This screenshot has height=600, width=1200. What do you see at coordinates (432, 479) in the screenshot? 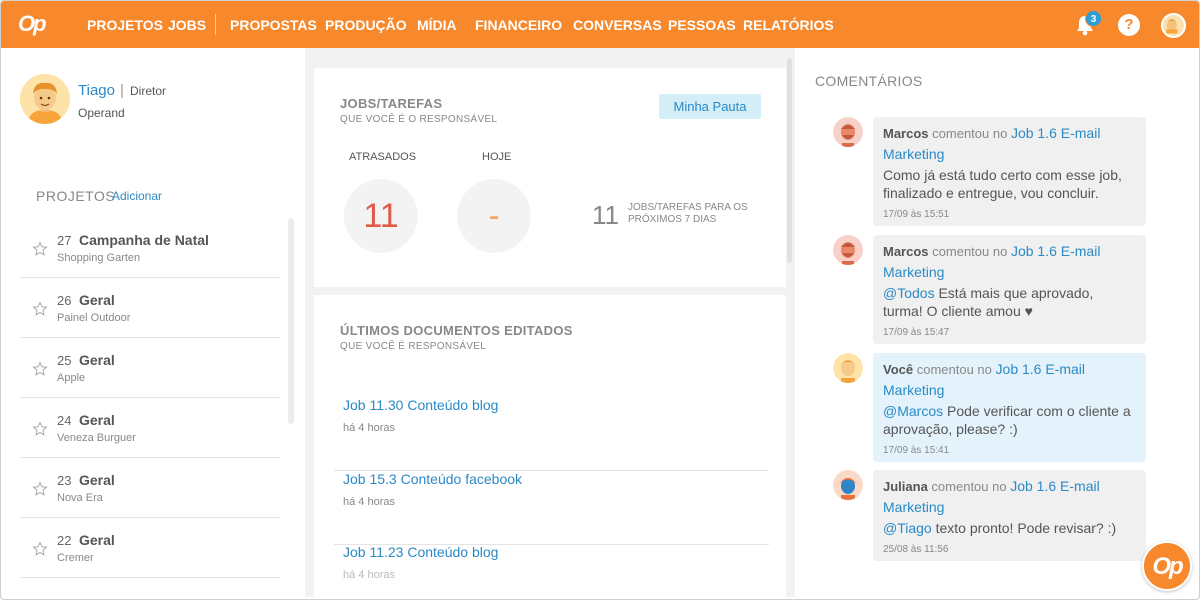
I see `document-title: Job 15.3 Conteúdo facebook` at bounding box center [432, 479].